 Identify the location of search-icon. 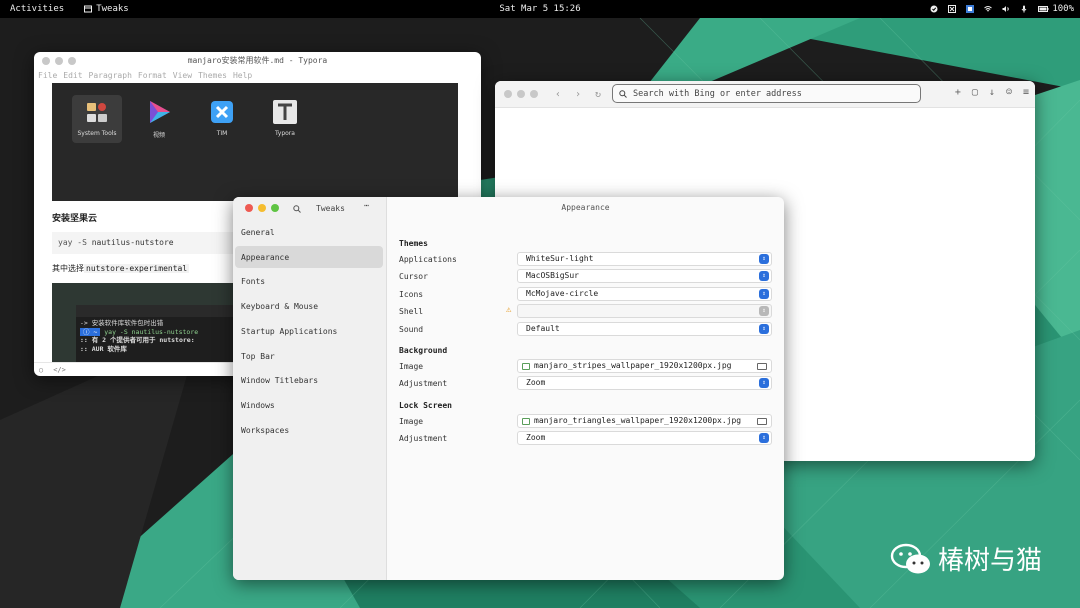
(297, 209).